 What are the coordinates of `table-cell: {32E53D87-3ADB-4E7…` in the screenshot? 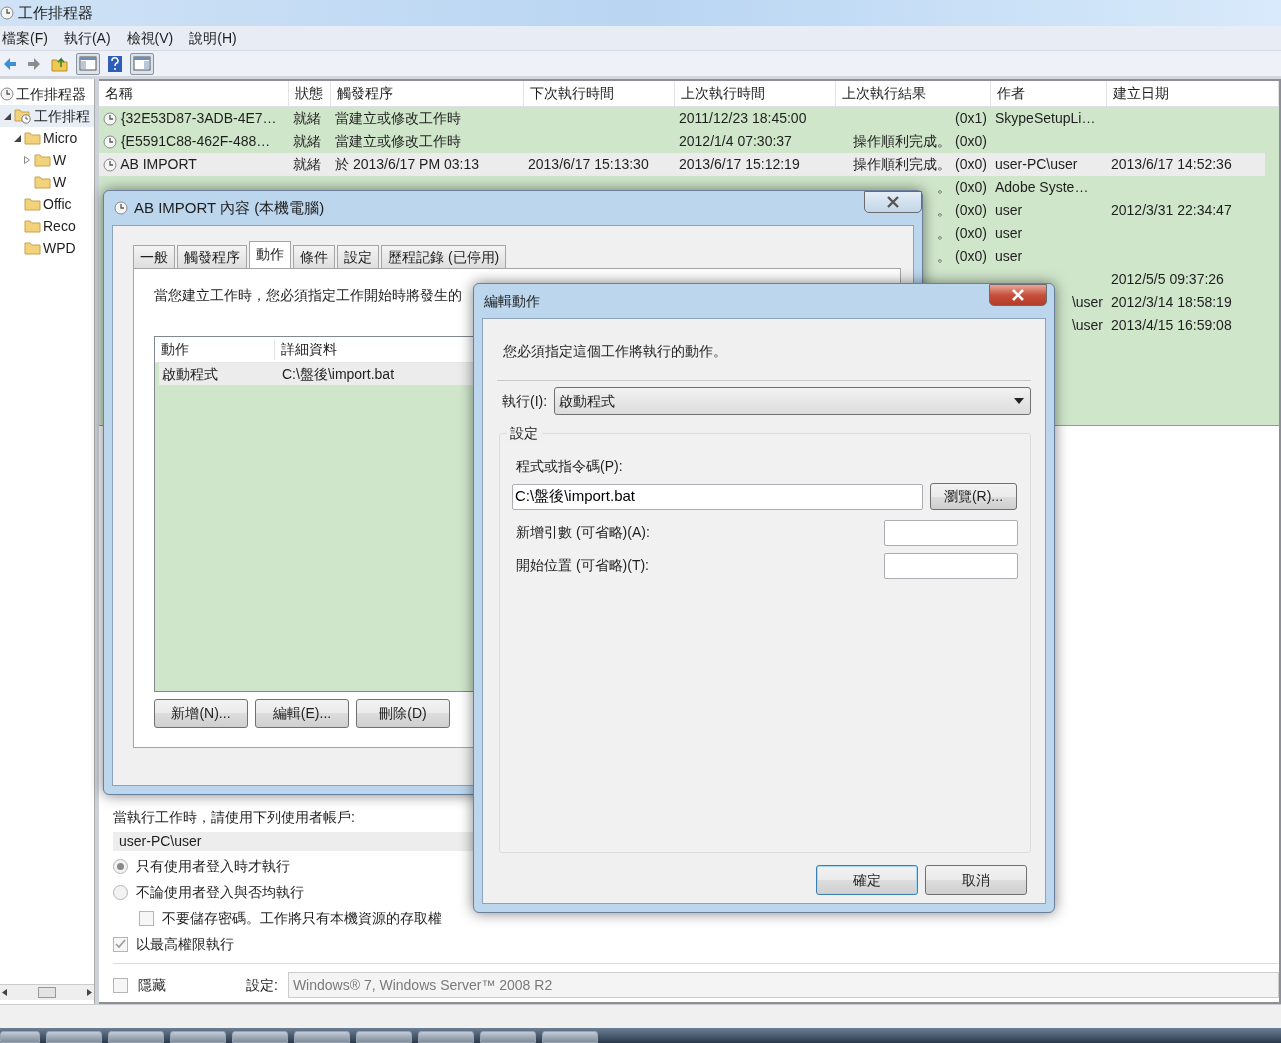 It's located at (198, 118).